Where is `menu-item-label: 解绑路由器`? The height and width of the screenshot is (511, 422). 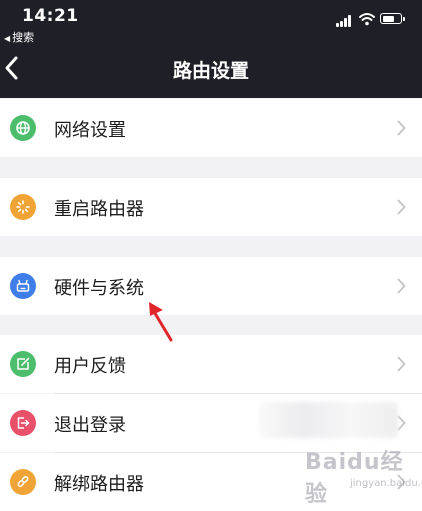 menu-item-label: 解绑路由器 is located at coordinates (99, 484).